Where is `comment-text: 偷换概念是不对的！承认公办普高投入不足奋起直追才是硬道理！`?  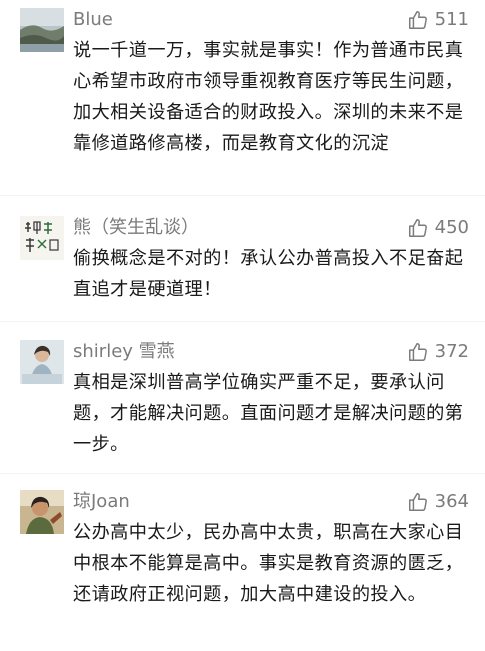
comment-text: 偷换概念是不对的！承认公办普高投入不足奋起直追才是硬道理！ is located at coordinates (268, 274).